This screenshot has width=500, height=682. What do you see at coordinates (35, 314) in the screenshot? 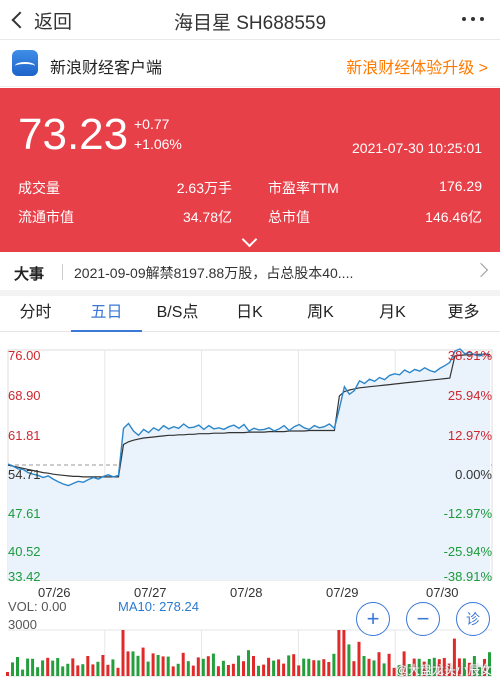
I see `tab-intraday: 分时` at bounding box center [35, 314].